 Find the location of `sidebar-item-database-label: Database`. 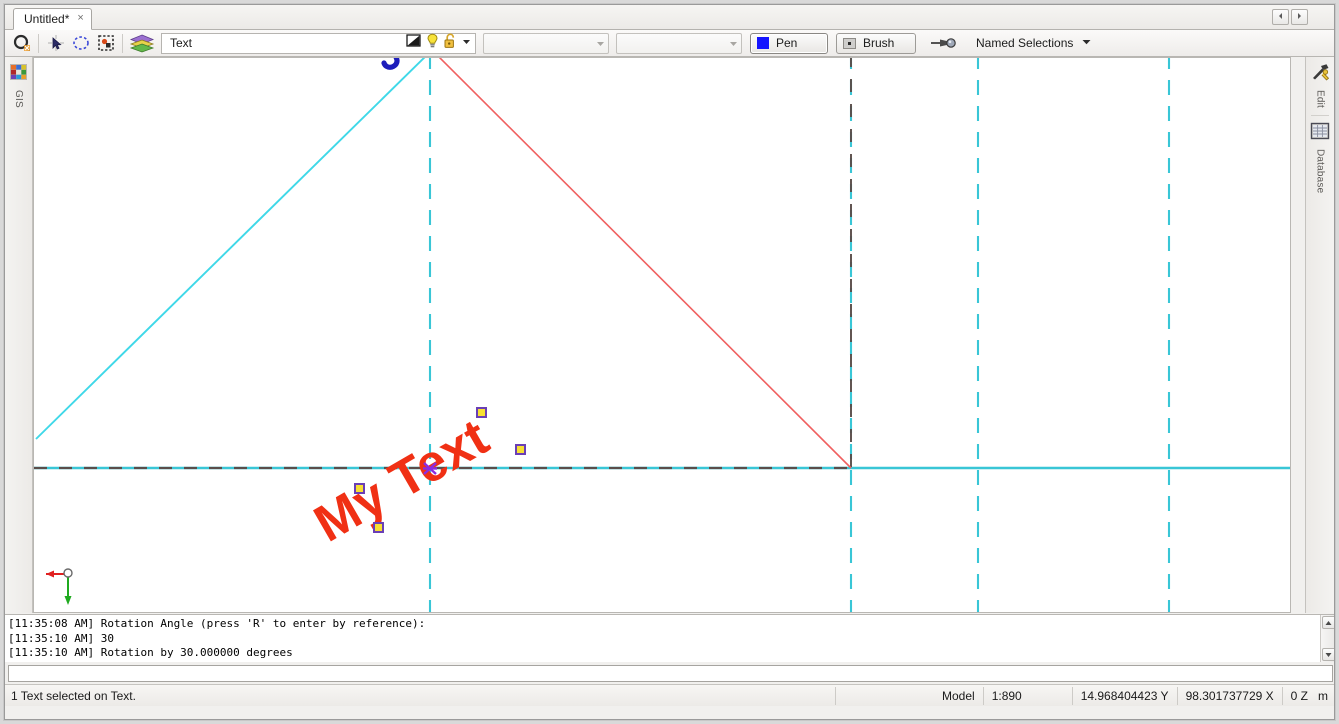

sidebar-item-database-label: Database is located at coordinates (1320, 171).